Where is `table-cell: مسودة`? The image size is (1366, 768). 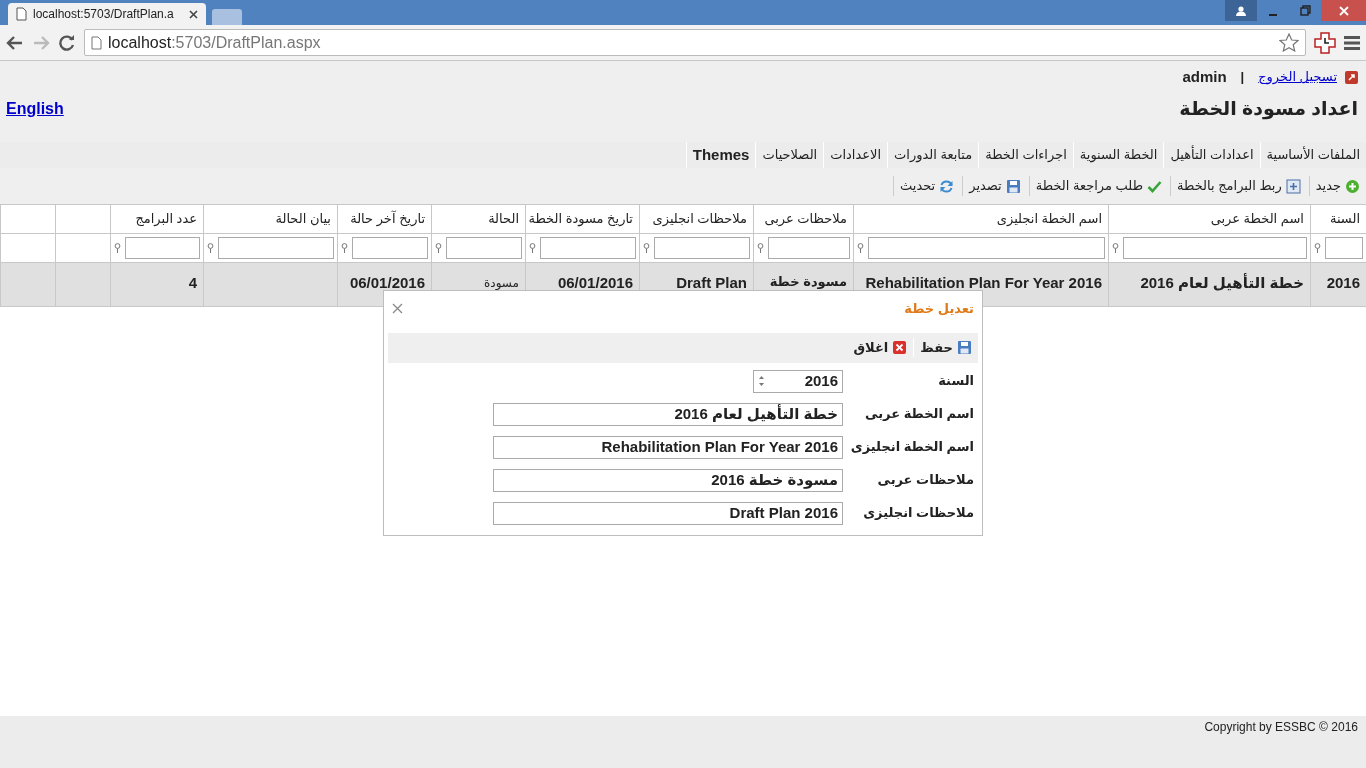 table-cell: مسودة is located at coordinates (501, 283).